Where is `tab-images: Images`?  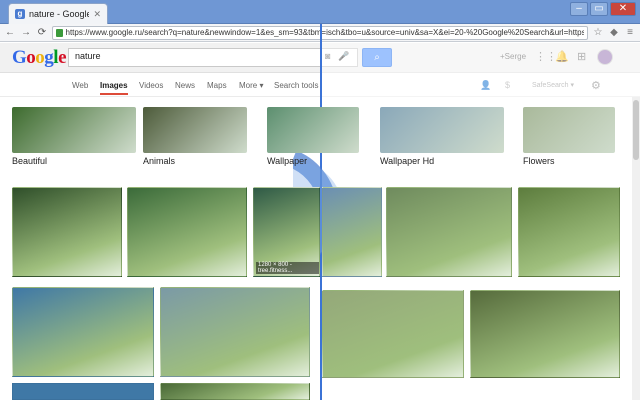 tab-images: Images is located at coordinates (114, 88).